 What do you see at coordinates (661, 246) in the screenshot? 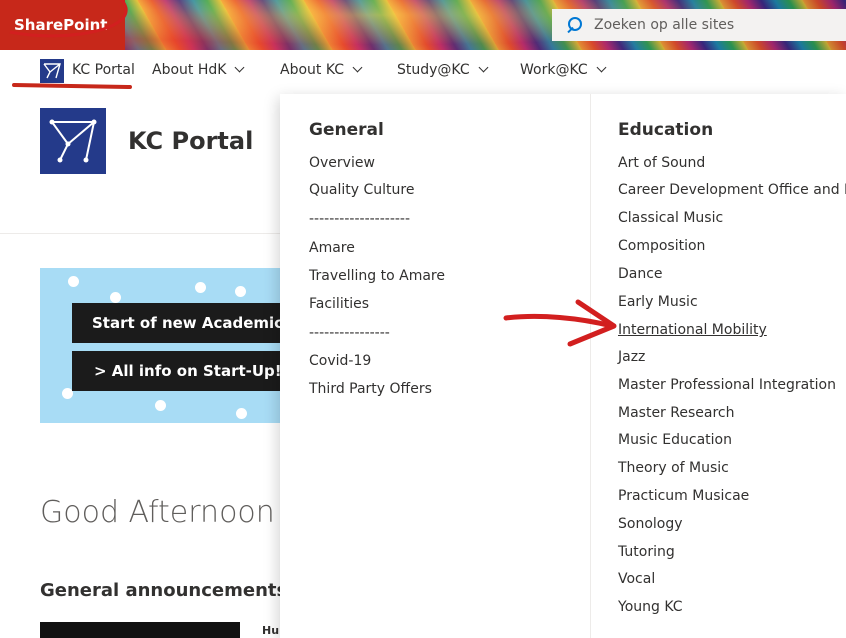
I see `menu-link-composition: Composition` at bounding box center [661, 246].